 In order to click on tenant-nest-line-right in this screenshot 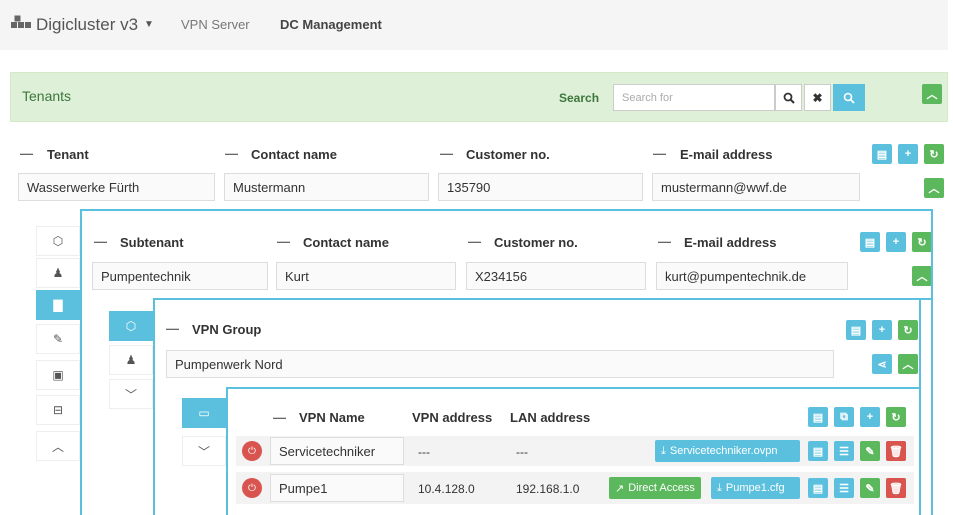, I will do `click(932, 362)`.